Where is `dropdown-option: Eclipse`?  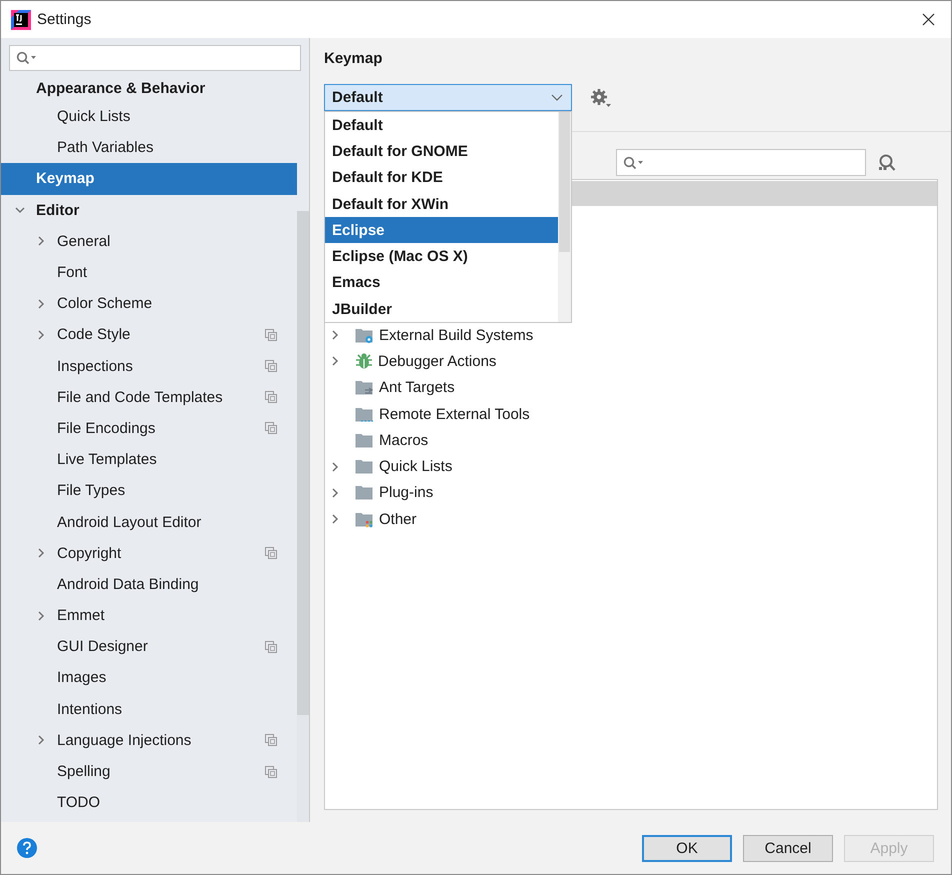
dropdown-option: Eclipse is located at coordinates (441, 230).